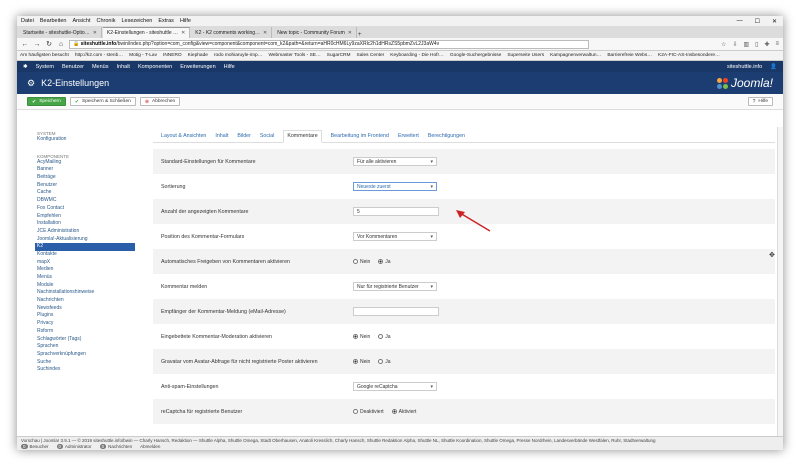  Describe the element at coordinates (172, 55) in the screenshot. I see `bookmark-item: INNERO` at that location.